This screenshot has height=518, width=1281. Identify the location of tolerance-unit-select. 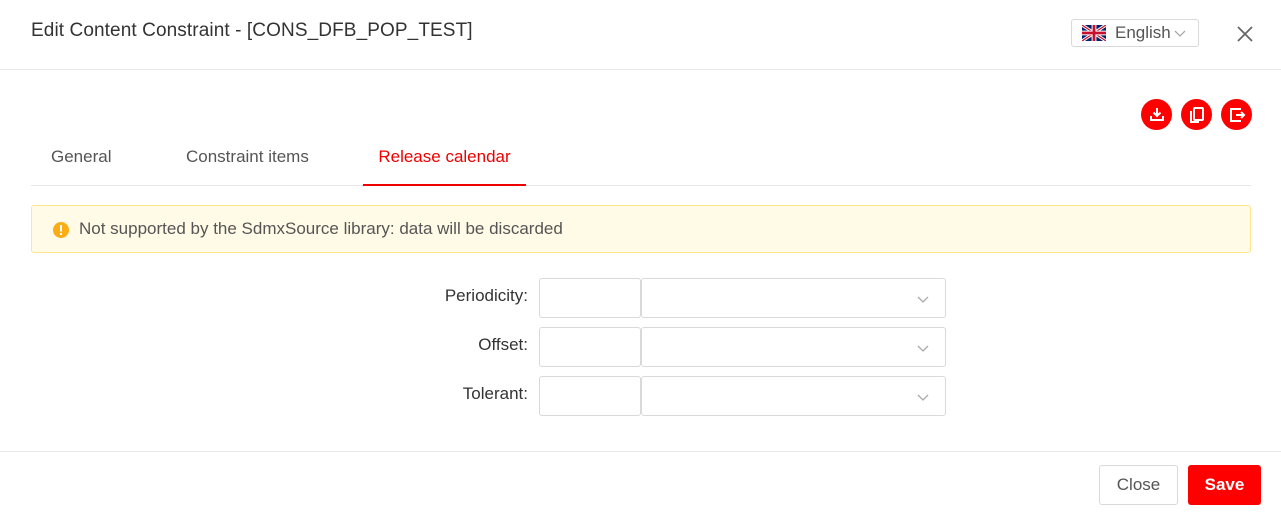
(793, 396).